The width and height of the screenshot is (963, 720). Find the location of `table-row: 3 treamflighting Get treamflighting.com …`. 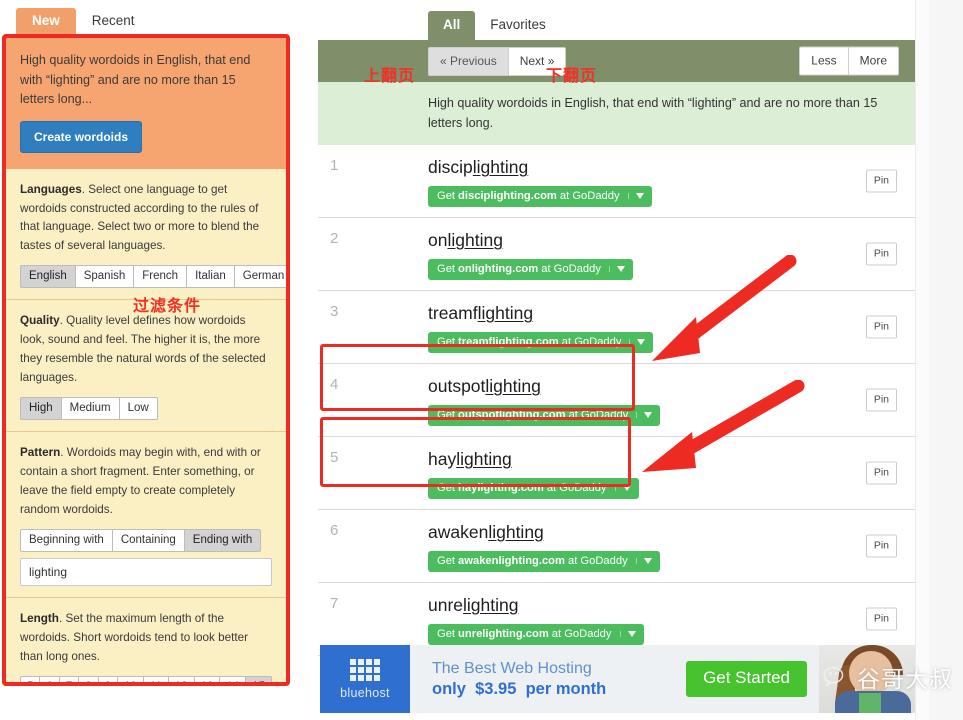

table-row: 3 treamflighting Get treamflighting.com … is located at coordinates (616, 328).